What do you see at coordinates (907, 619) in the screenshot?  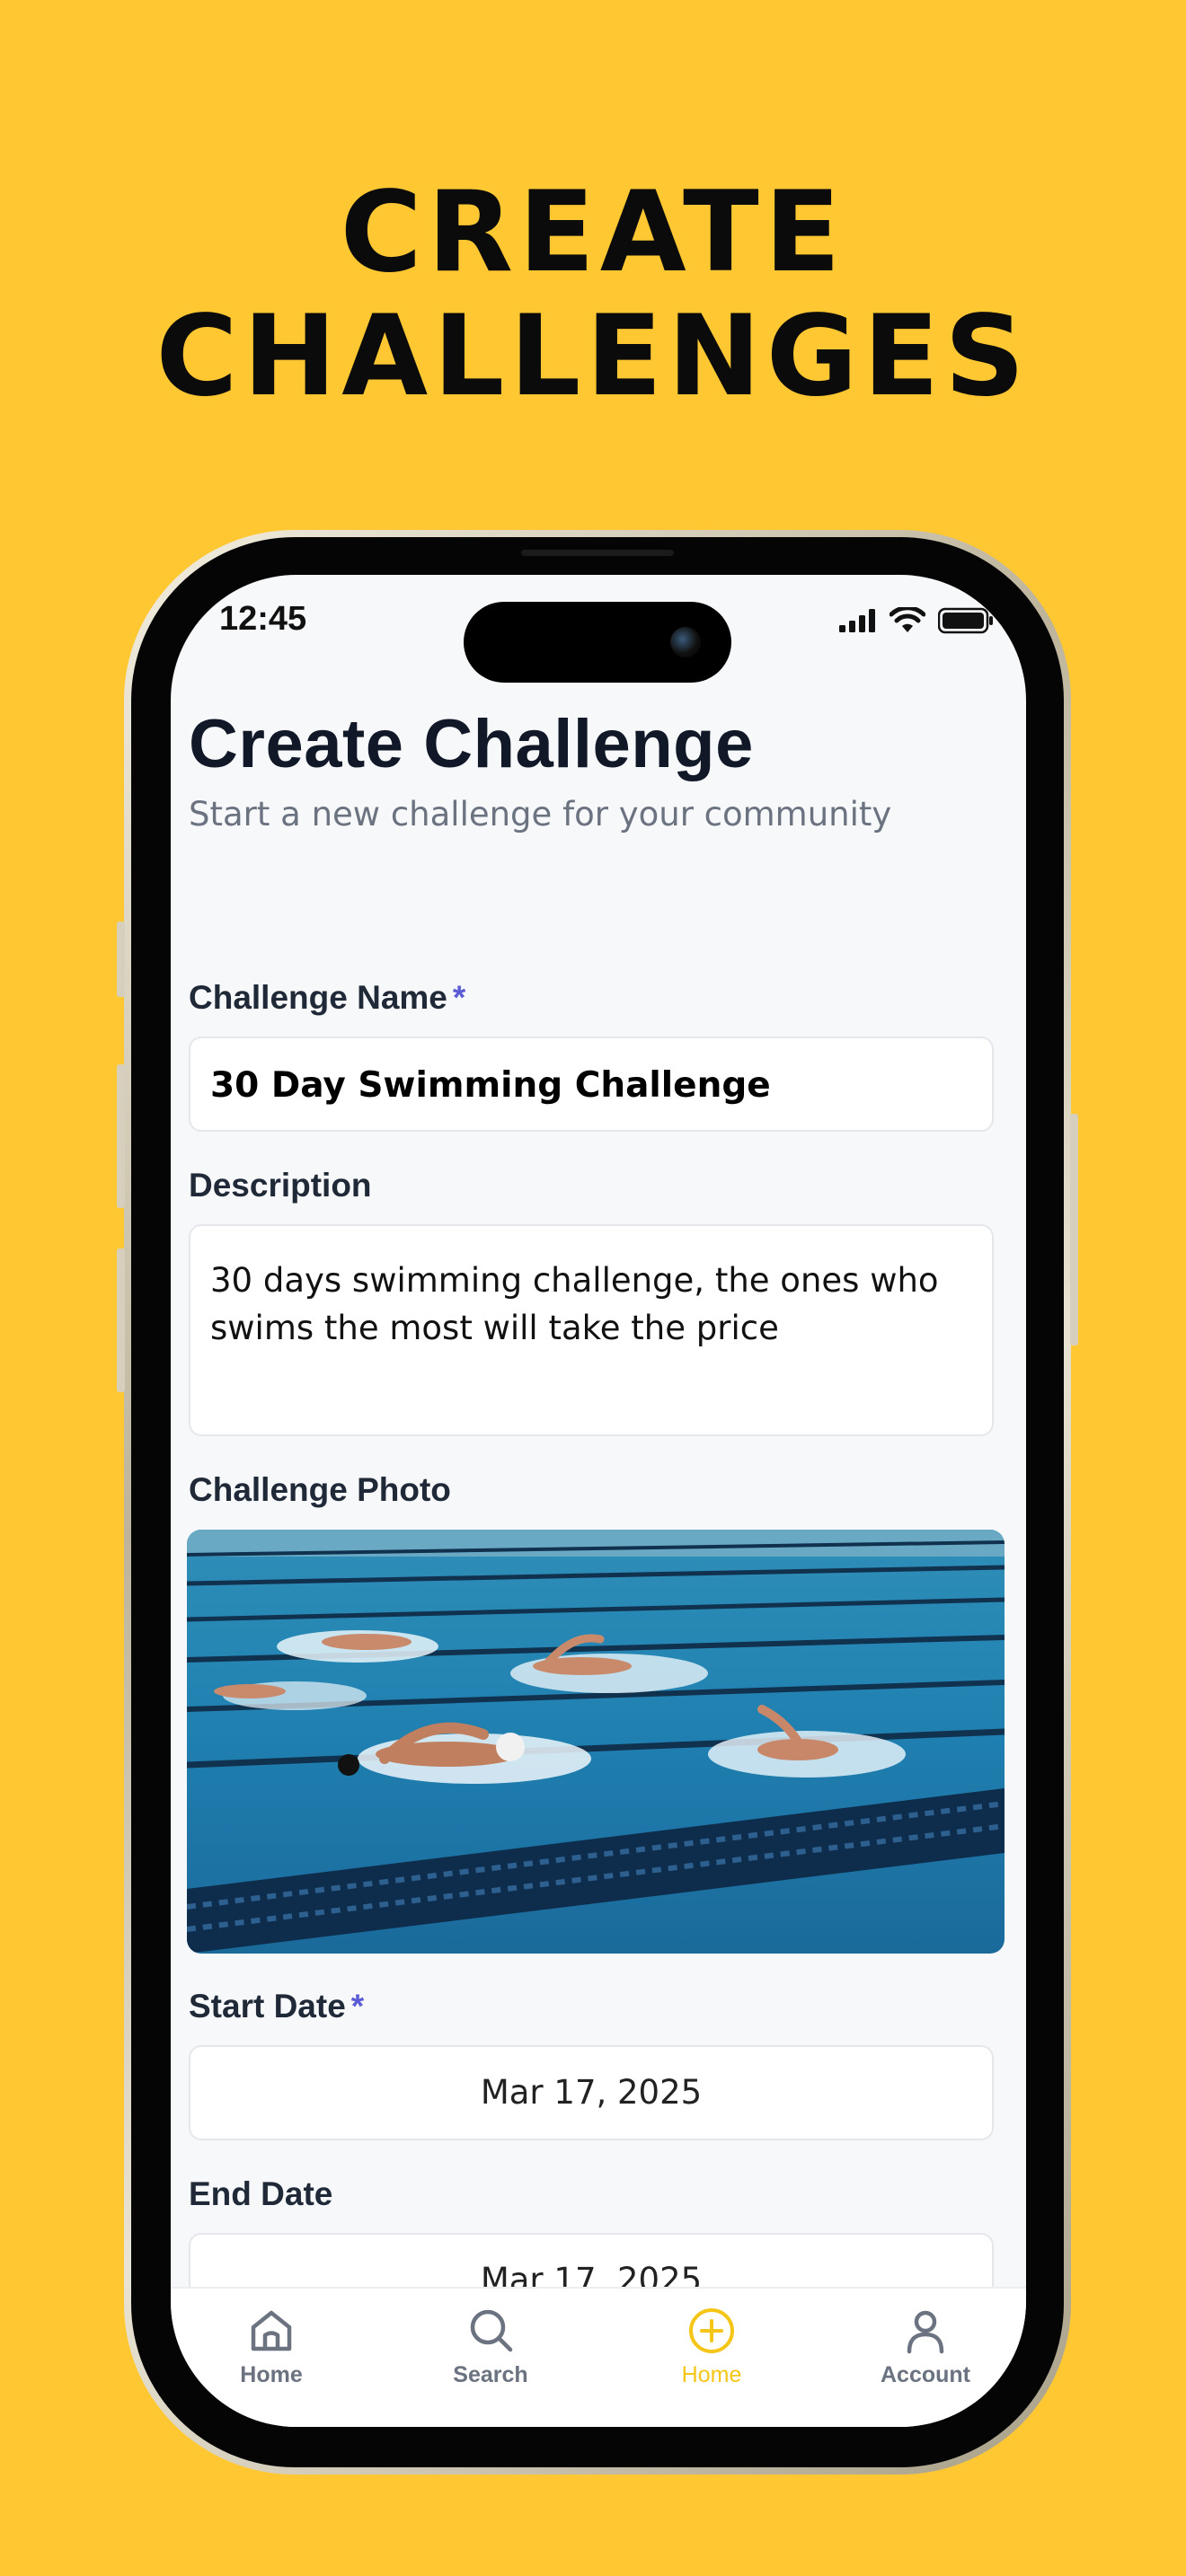 I see `wifi-icon` at bounding box center [907, 619].